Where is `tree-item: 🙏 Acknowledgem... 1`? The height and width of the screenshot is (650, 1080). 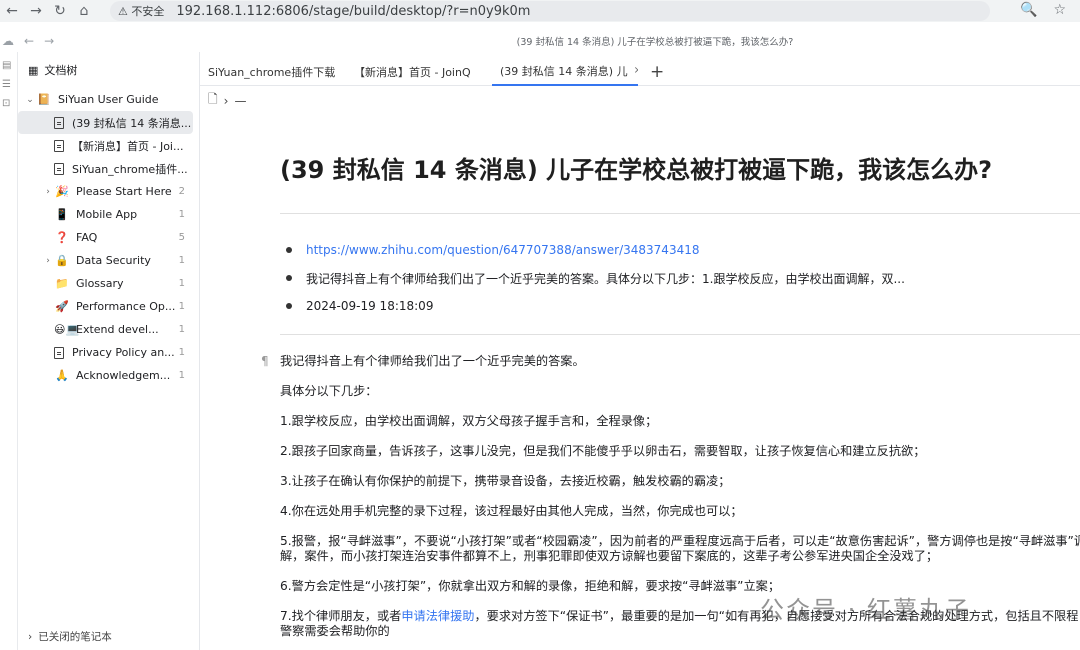 tree-item: 🙏 Acknowledgem... 1 is located at coordinates (108, 375).